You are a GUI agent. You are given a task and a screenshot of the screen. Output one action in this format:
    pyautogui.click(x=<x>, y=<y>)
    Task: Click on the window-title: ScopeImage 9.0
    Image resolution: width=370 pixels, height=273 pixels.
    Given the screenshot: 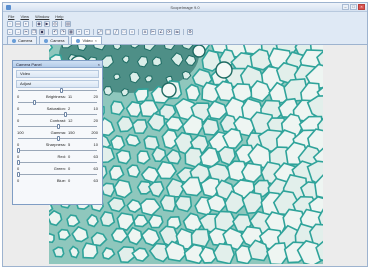 What is the action you would take?
    pyautogui.click(x=185, y=7)
    